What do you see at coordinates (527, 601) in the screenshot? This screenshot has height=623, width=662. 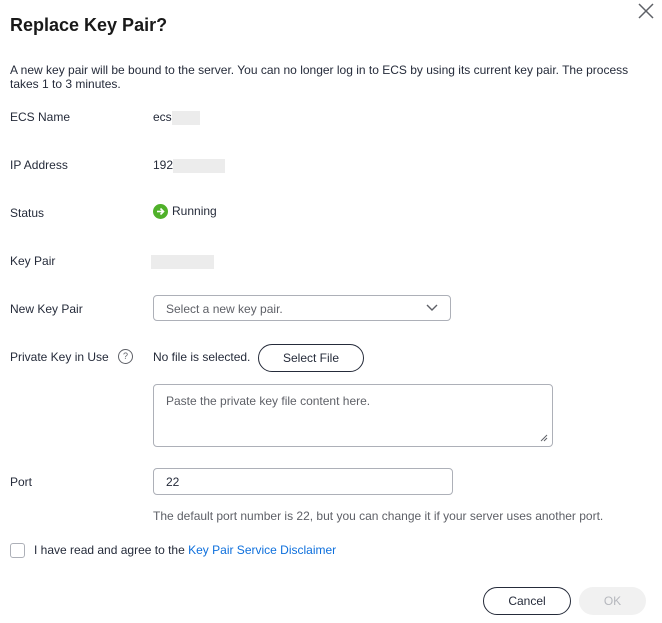 I see `cancel-button: Cancel` at bounding box center [527, 601].